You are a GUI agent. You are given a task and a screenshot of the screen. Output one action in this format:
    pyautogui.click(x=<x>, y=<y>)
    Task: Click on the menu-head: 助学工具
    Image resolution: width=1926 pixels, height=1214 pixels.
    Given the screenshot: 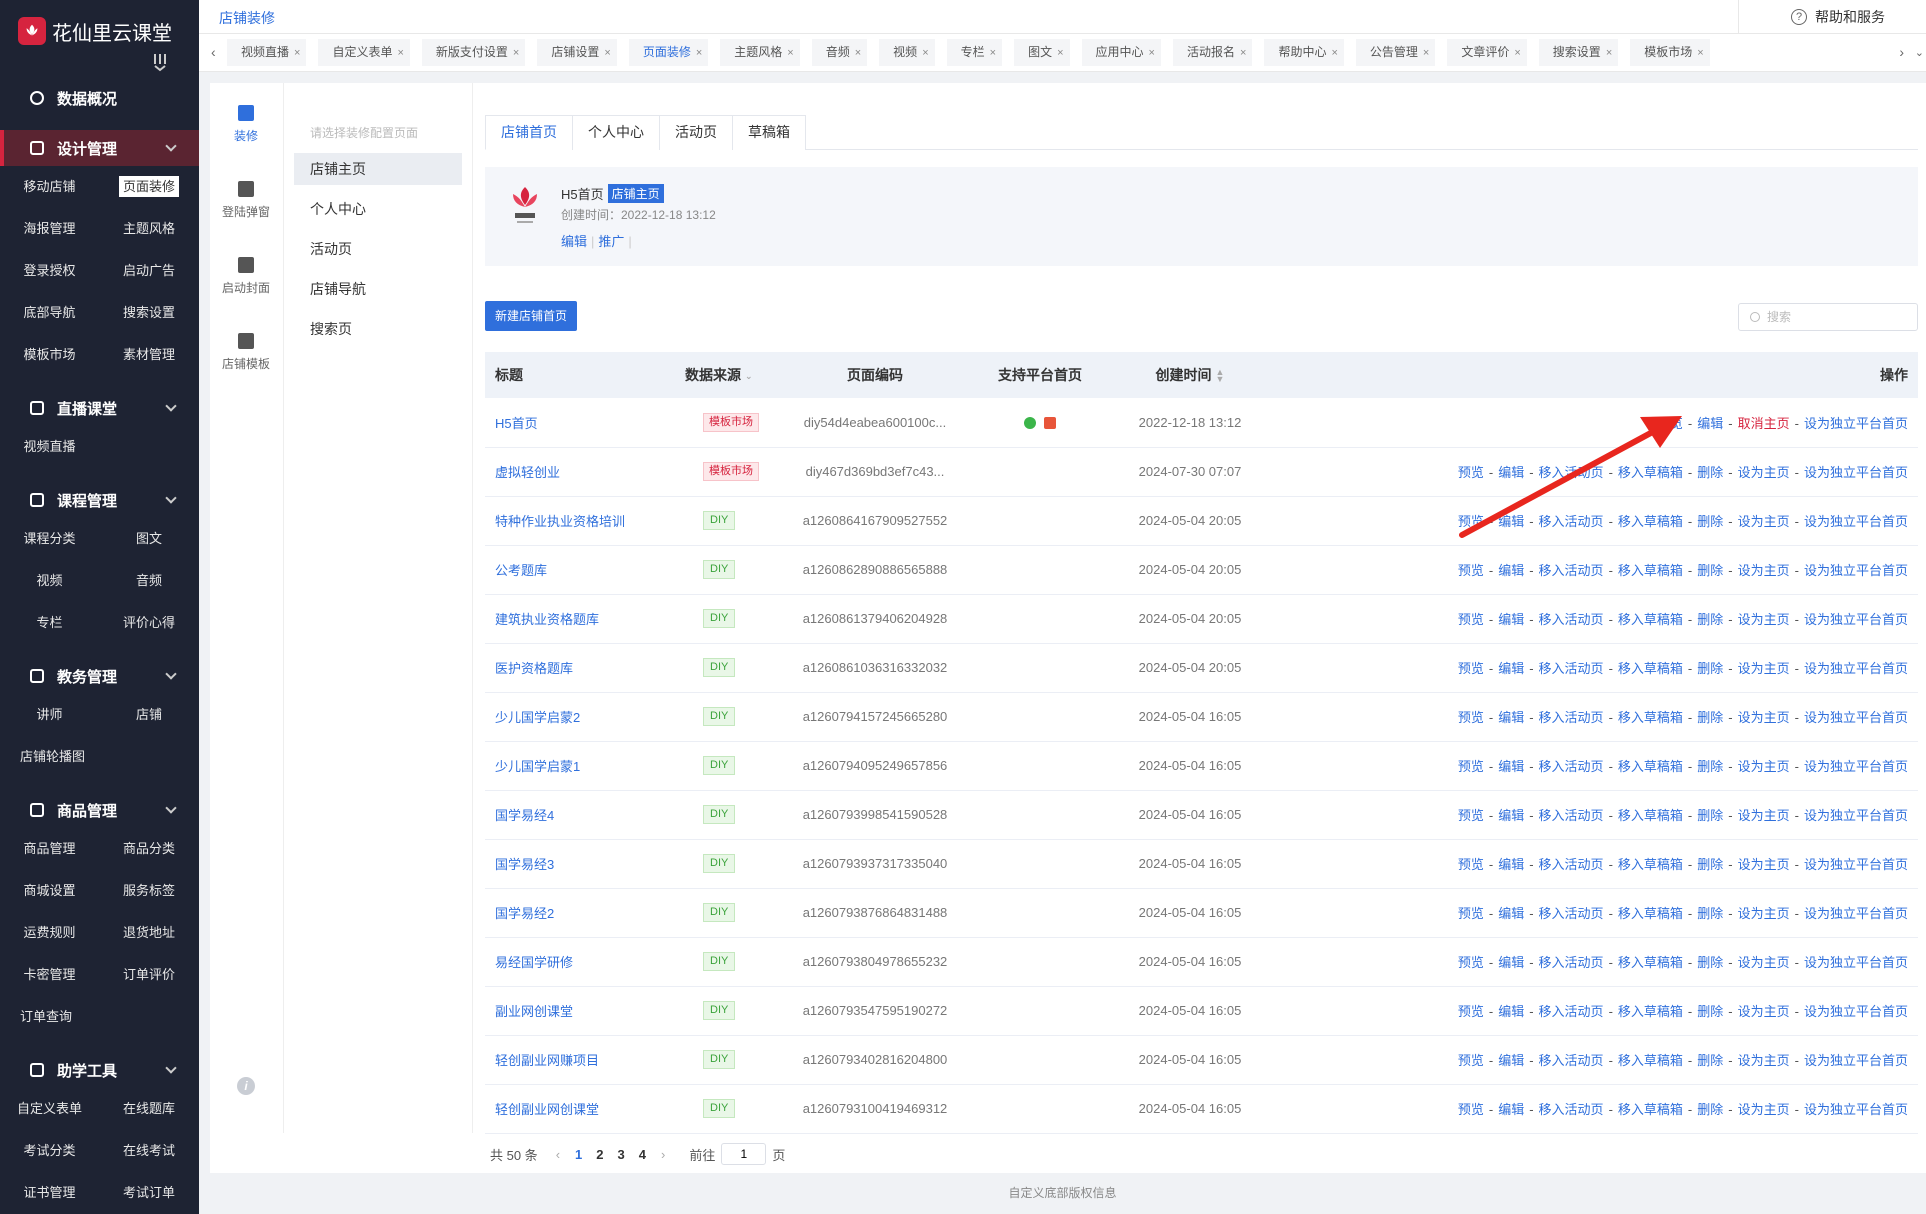 What is the action you would take?
    pyautogui.click(x=99, y=1070)
    